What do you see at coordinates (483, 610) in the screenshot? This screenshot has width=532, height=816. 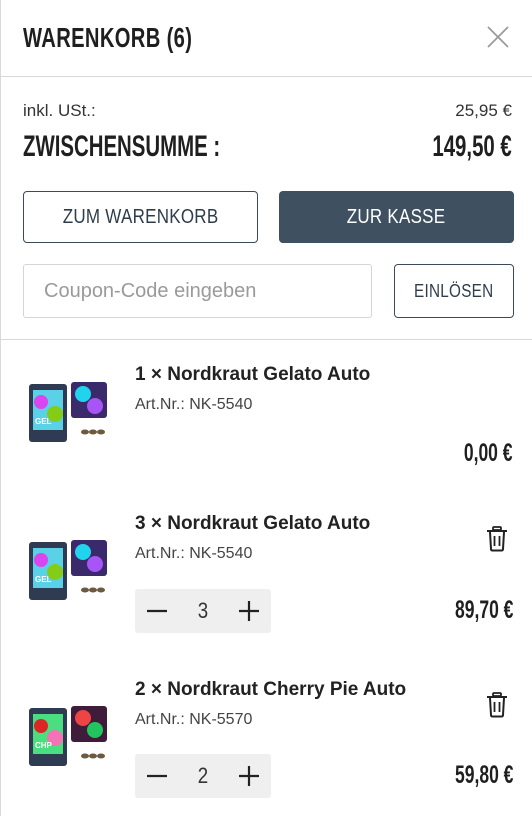 I see `item-price: 89,70 €` at bounding box center [483, 610].